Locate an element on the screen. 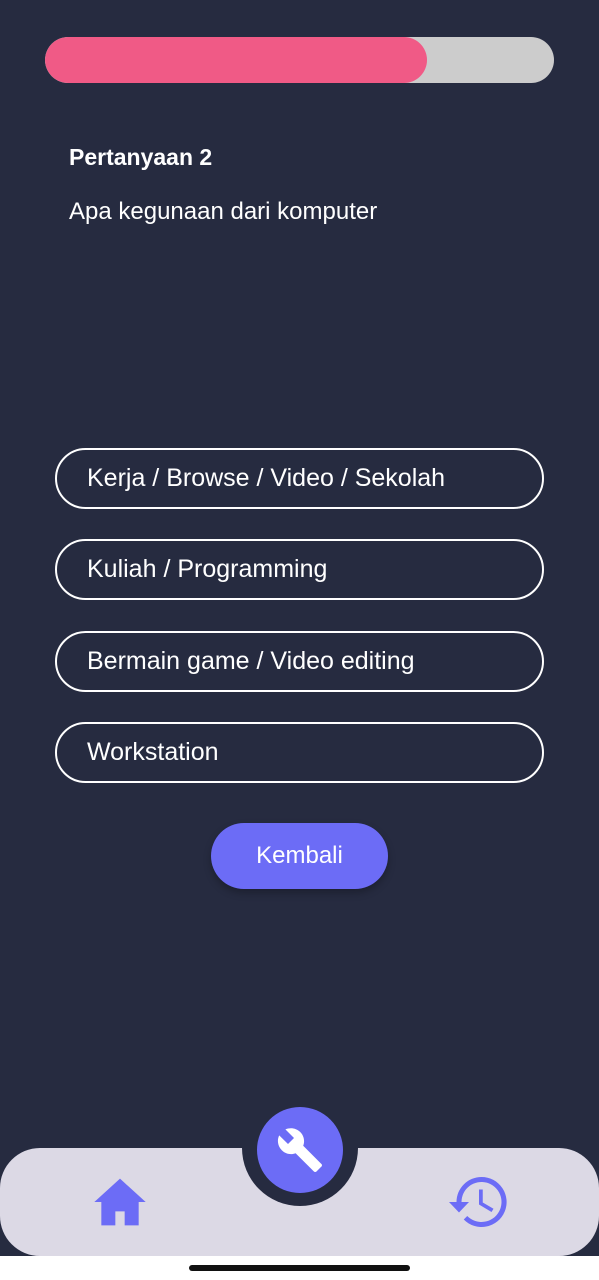 This screenshot has width=599, height=1280. progress-bar is located at coordinates (299, 60).